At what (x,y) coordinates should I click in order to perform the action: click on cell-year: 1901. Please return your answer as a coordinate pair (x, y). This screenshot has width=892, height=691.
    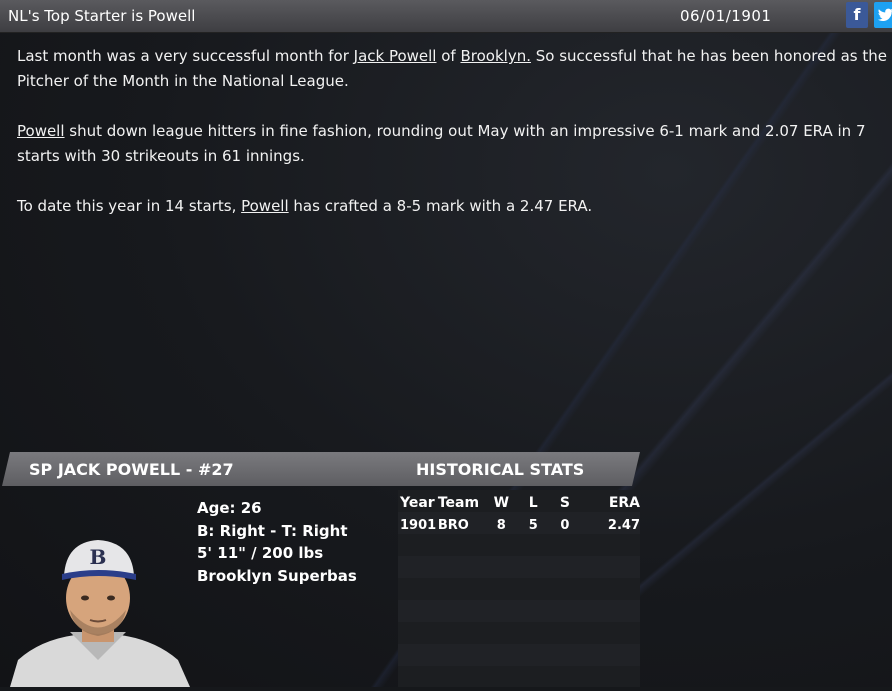
    Looking at the image, I should click on (418, 525).